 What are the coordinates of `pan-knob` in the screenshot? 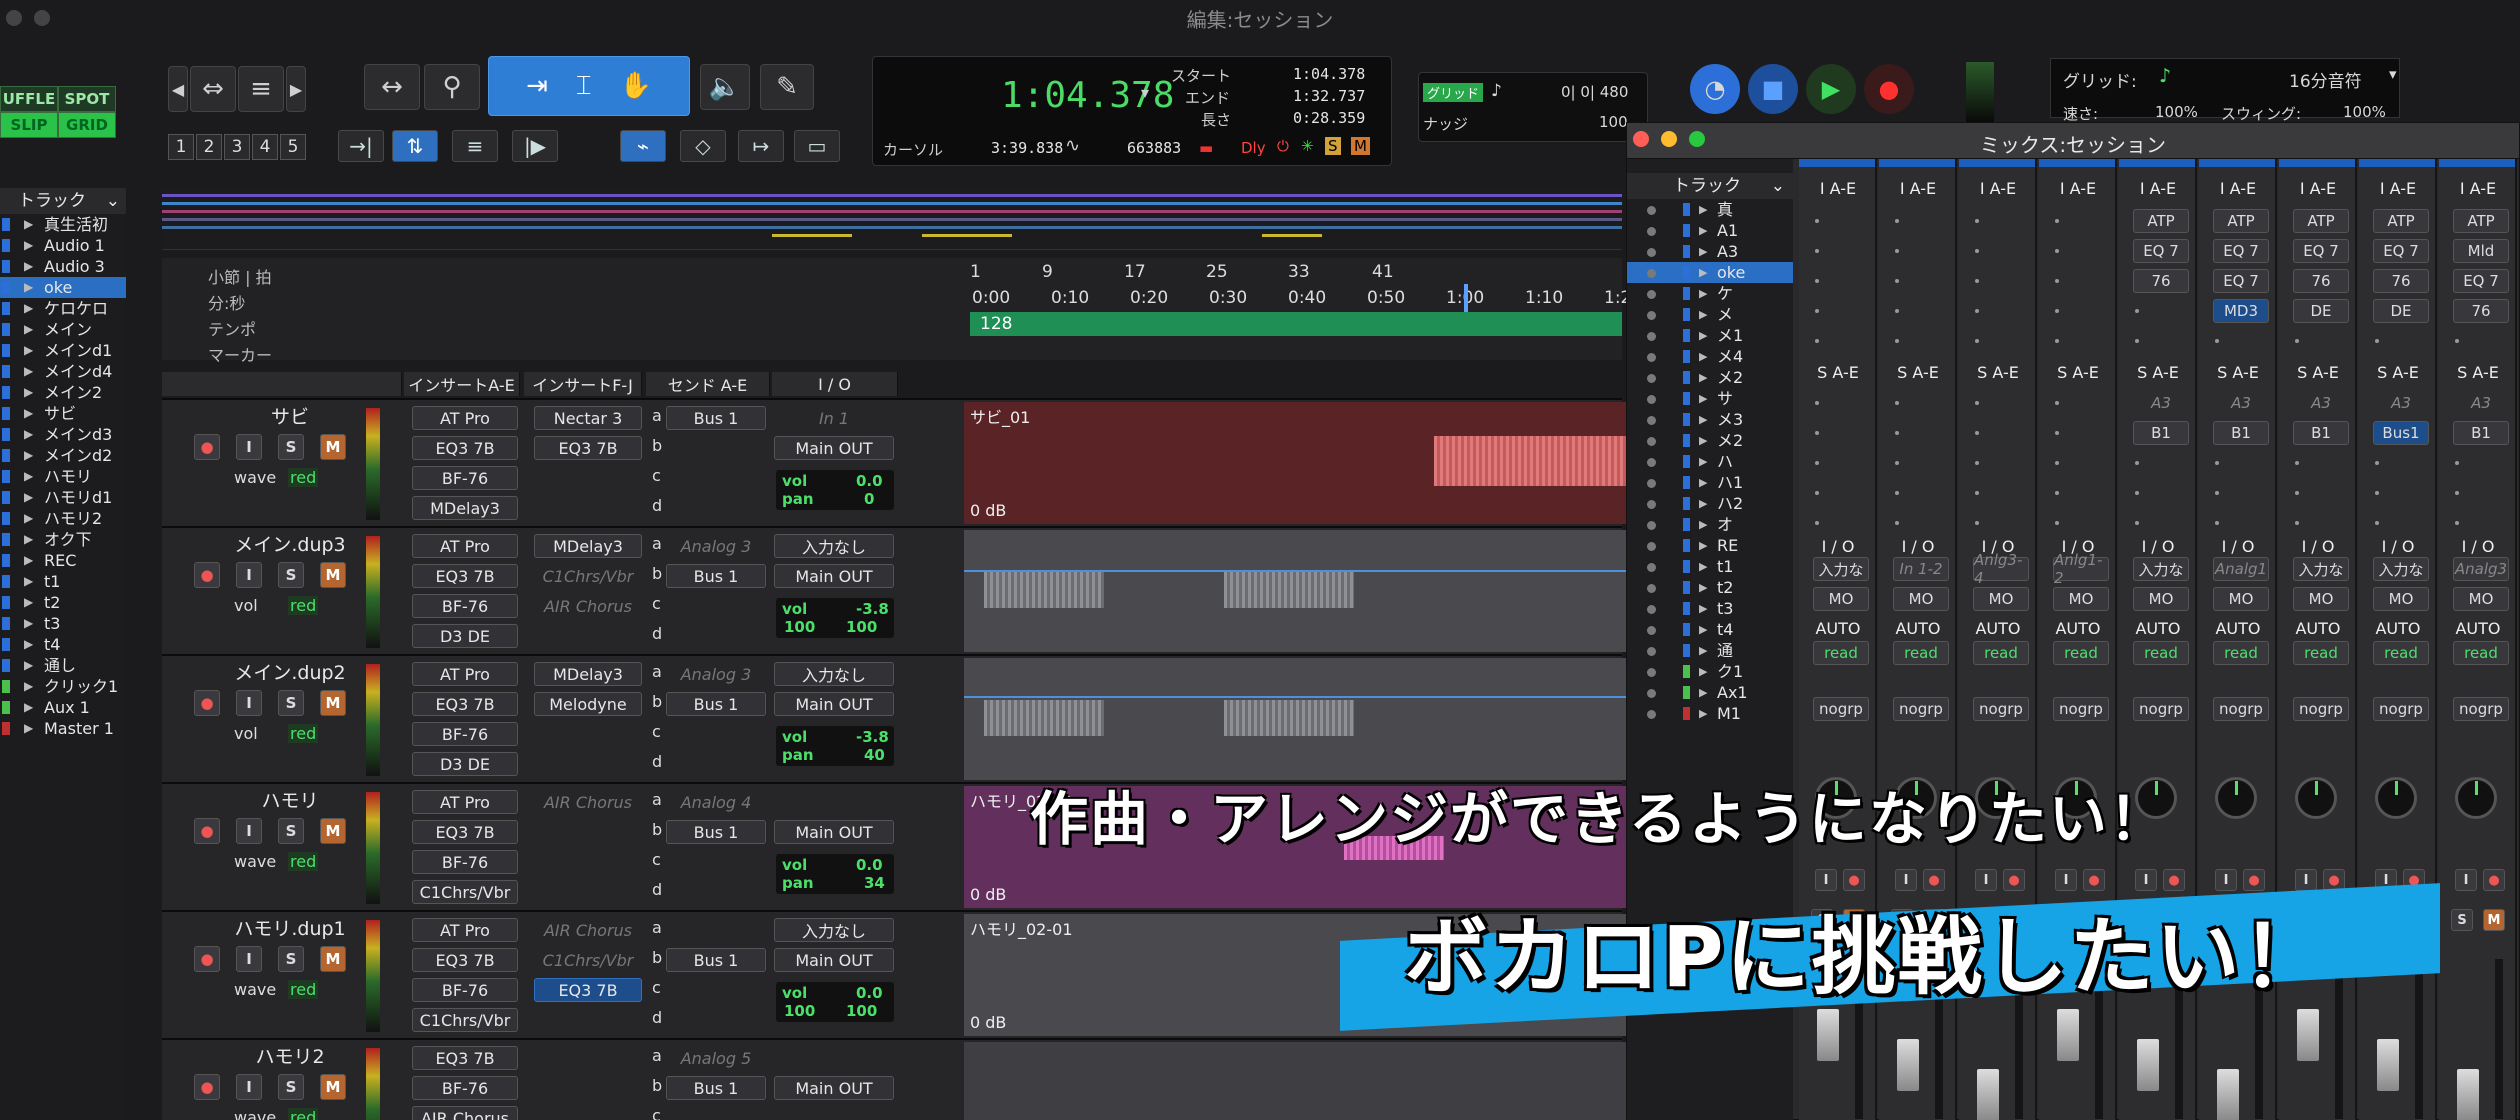 It's located at (2316, 798).